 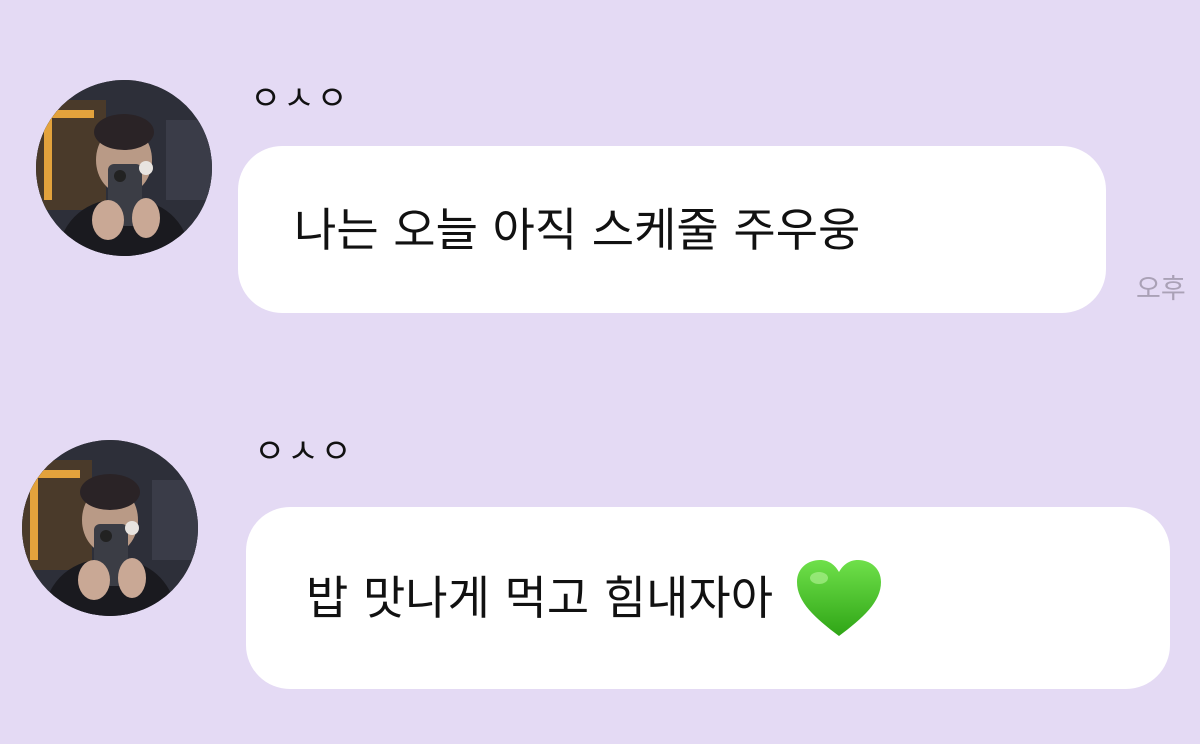 What do you see at coordinates (540, 598) in the screenshot?
I see `message-text: 밥 맛나게 먹고 힘내자아` at bounding box center [540, 598].